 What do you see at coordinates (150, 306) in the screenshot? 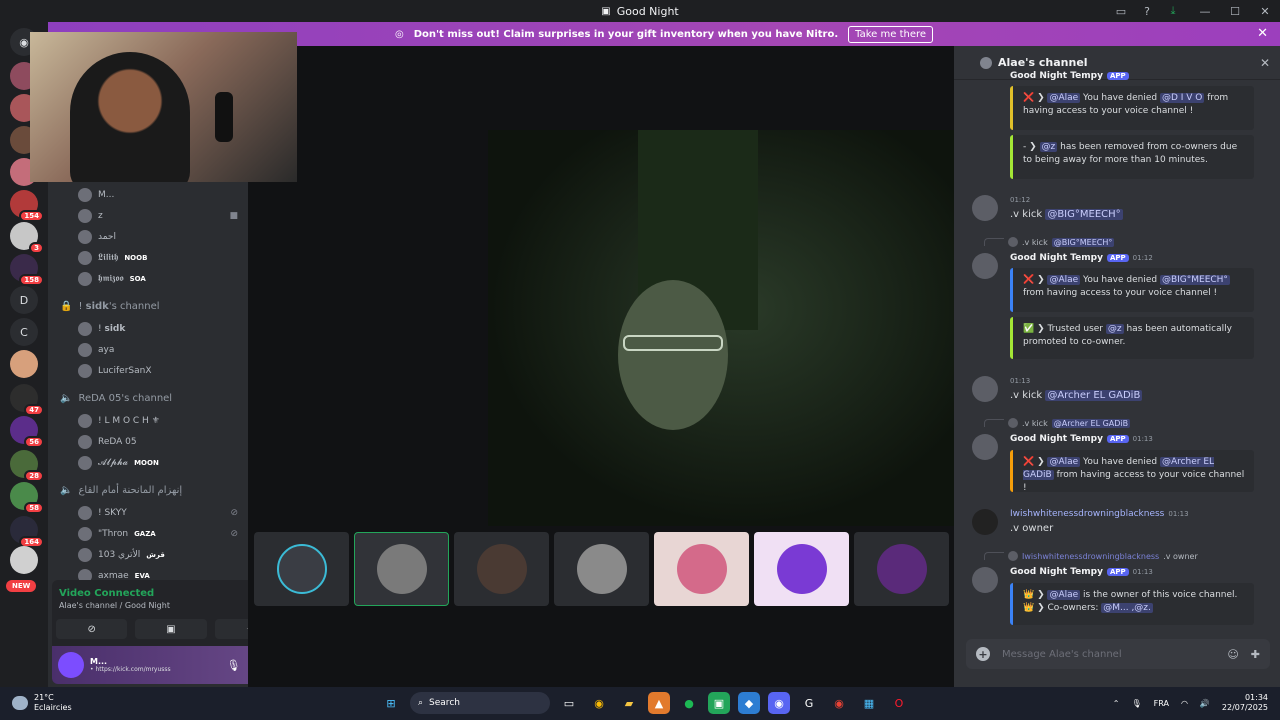
I see `voice-channel-sidk: 🔒! 𝘀𝗶𝗱𝗸's channel` at bounding box center [150, 306].